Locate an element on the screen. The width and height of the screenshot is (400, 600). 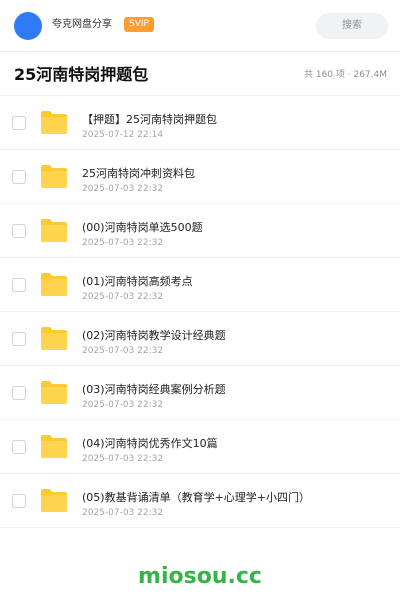
file-name: (01)河南特岗高频考点 is located at coordinates (137, 281).